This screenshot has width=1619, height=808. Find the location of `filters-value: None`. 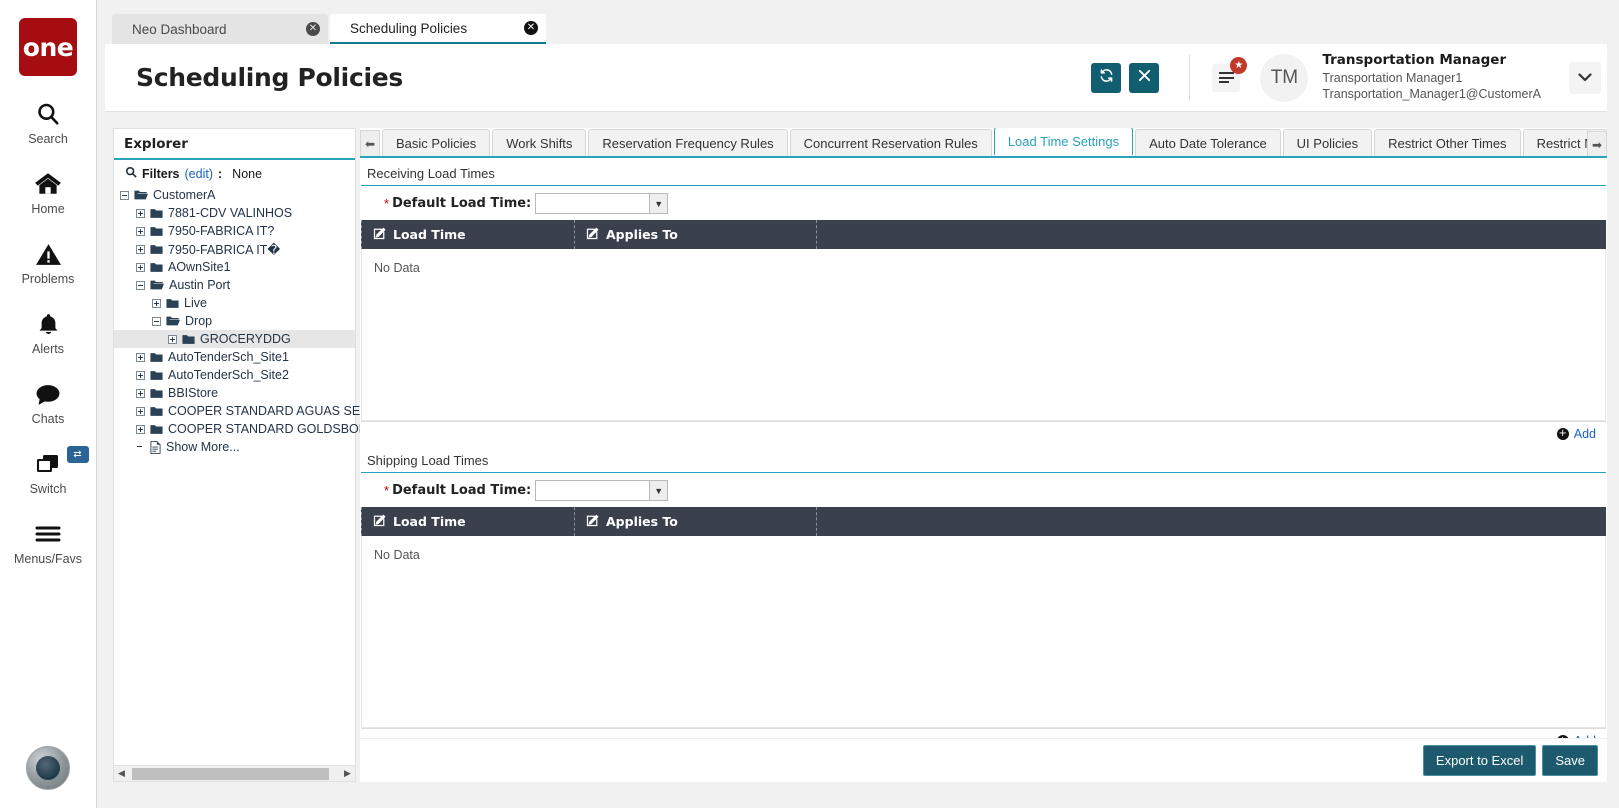

filters-value: None is located at coordinates (247, 173).